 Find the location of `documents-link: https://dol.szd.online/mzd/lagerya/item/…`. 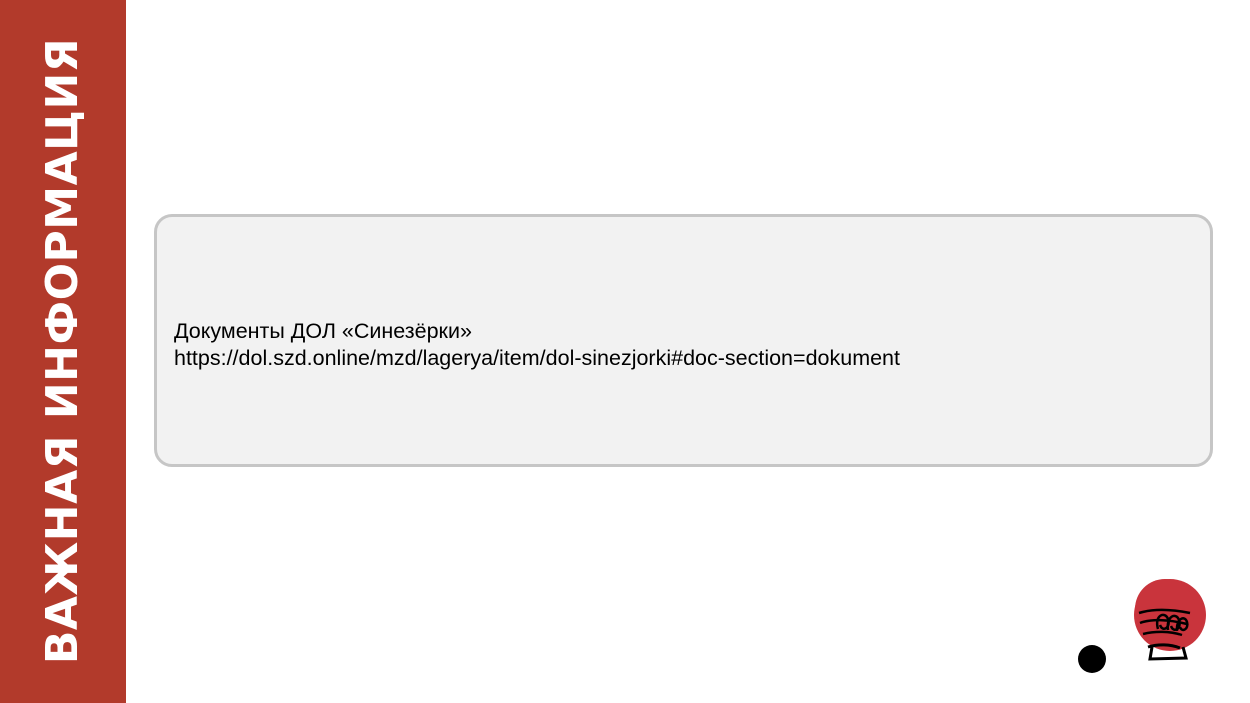

documents-link: https://dol.szd.online/mzd/lagerya/item/… is located at coordinates (537, 358).